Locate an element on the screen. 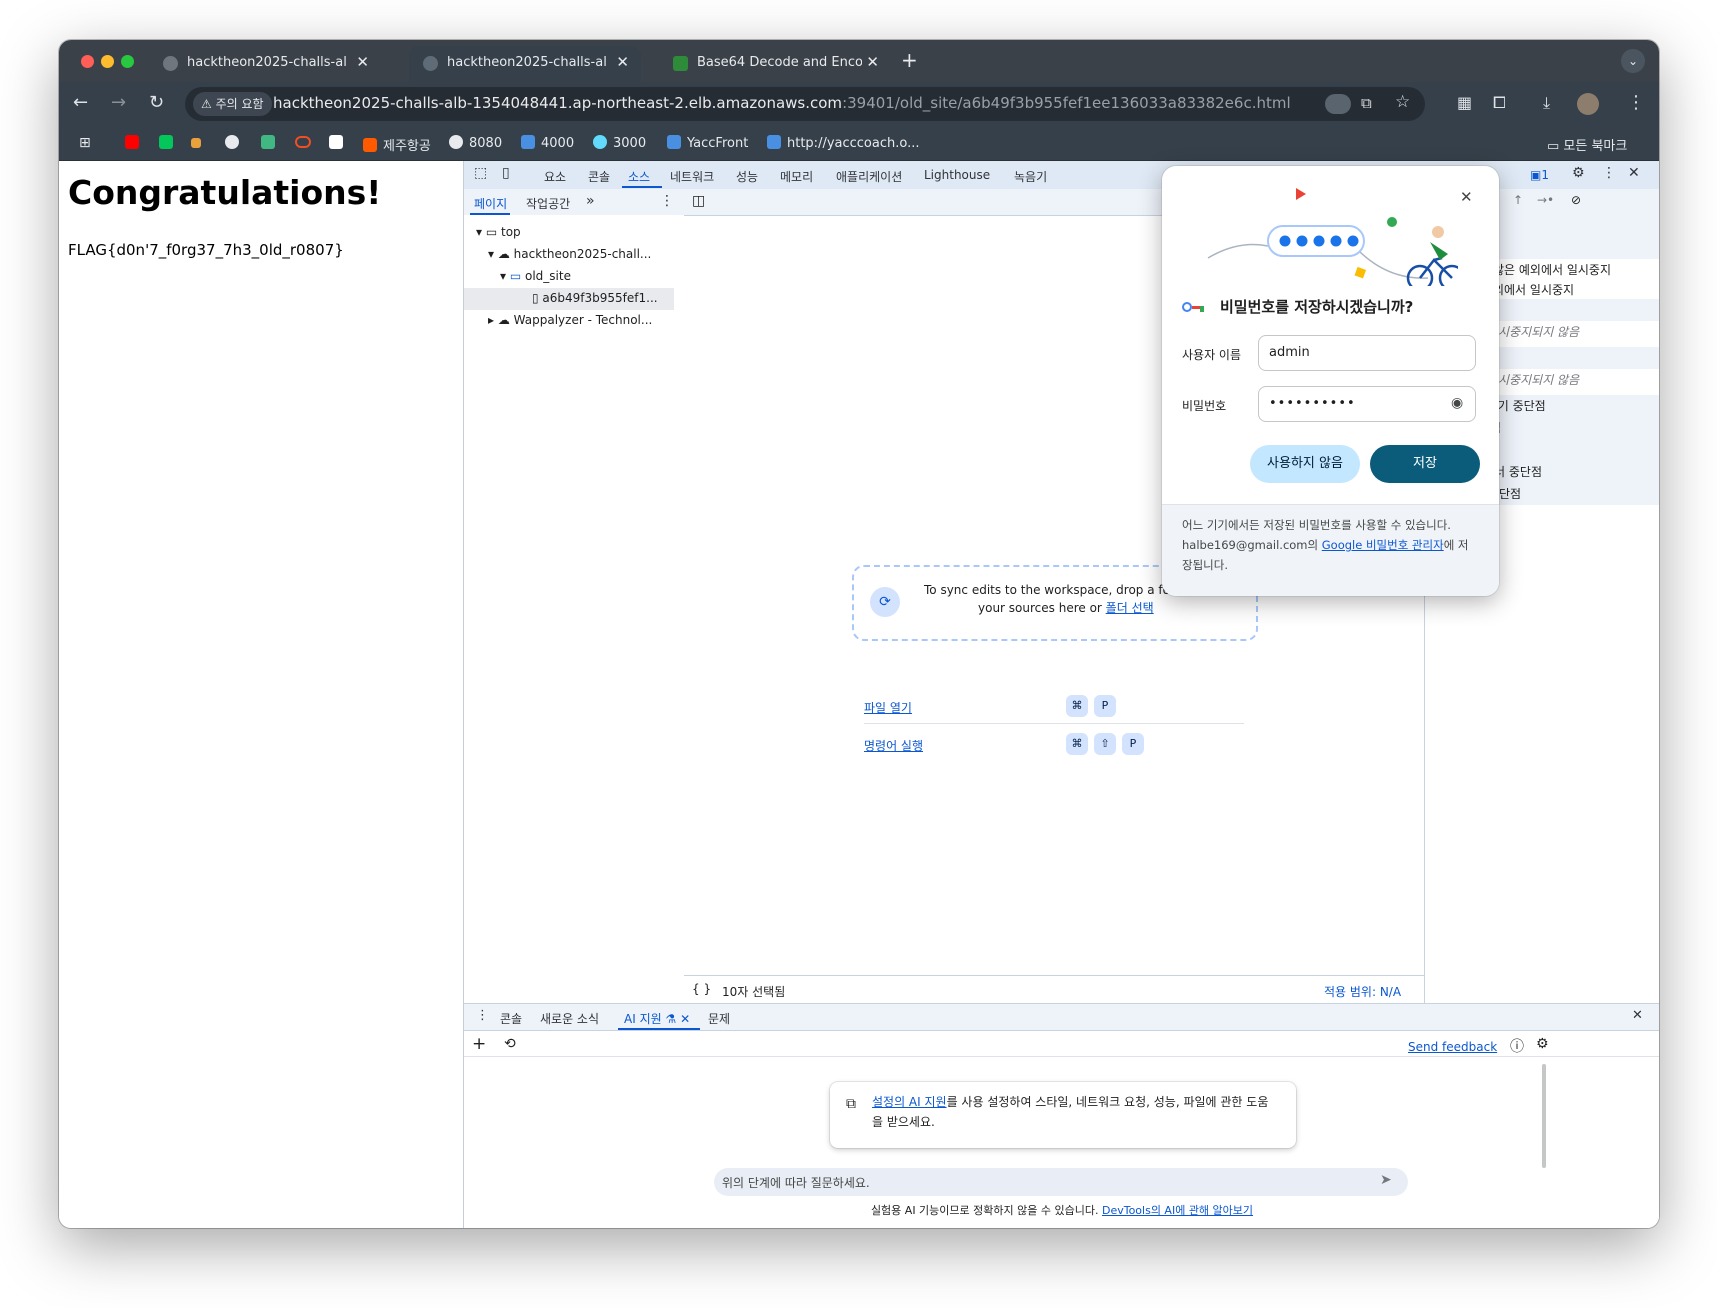 This screenshot has height=1308, width=1717. show-password-icon: ◉ is located at coordinates (1457, 403).